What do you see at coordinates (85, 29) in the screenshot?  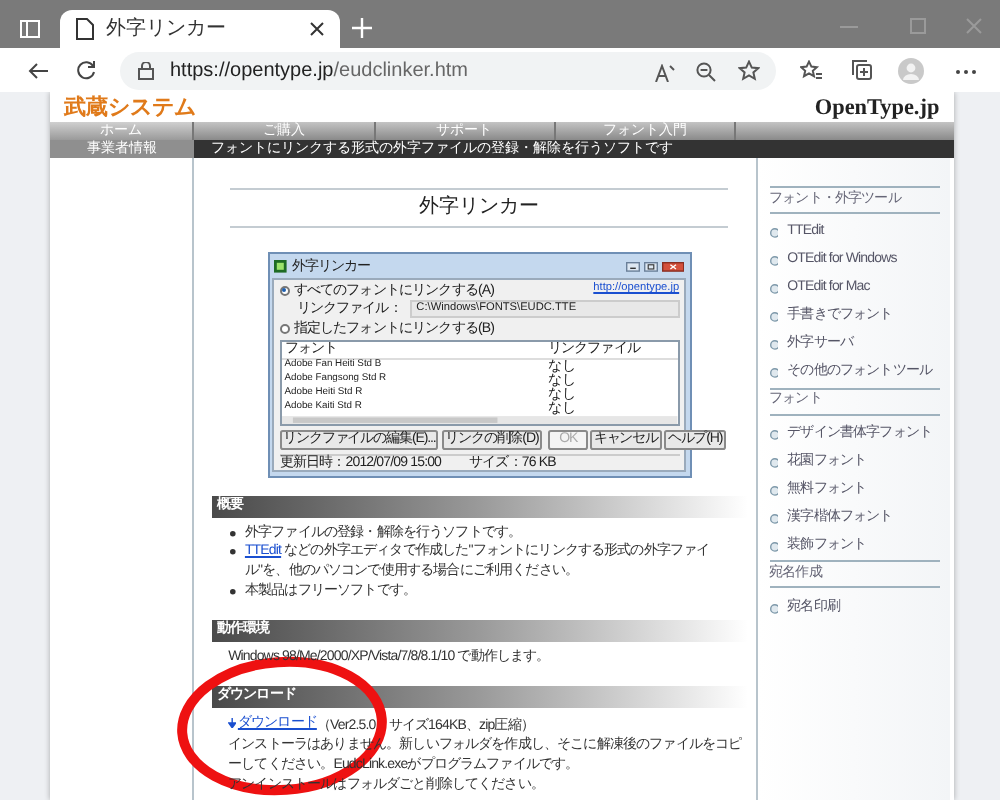 I see `page-icon` at bounding box center [85, 29].